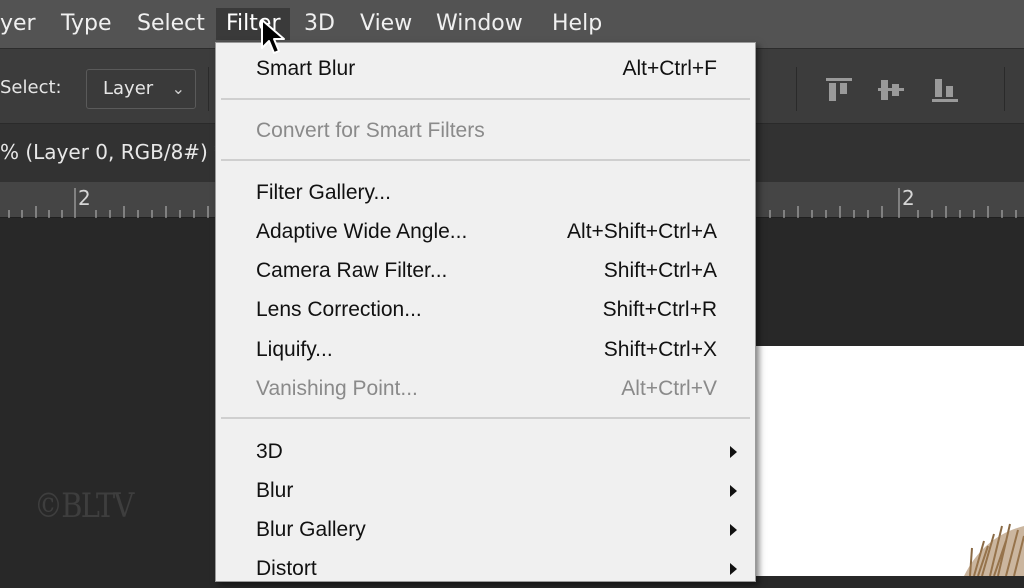 Image resolution: width=1024 pixels, height=588 pixels. Describe the element at coordinates (386, 24) in the screenshot. I see `menu-view: View` at that location.